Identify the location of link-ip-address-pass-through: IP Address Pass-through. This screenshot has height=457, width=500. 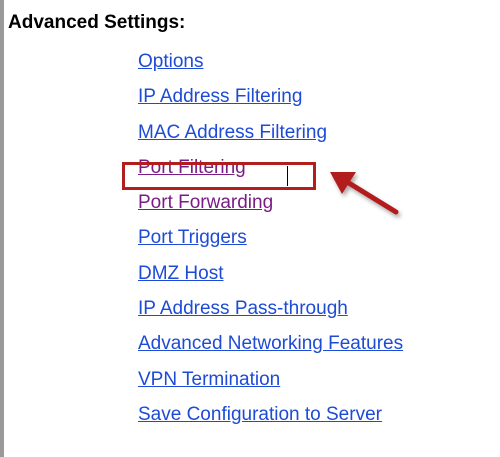
(243, 308).